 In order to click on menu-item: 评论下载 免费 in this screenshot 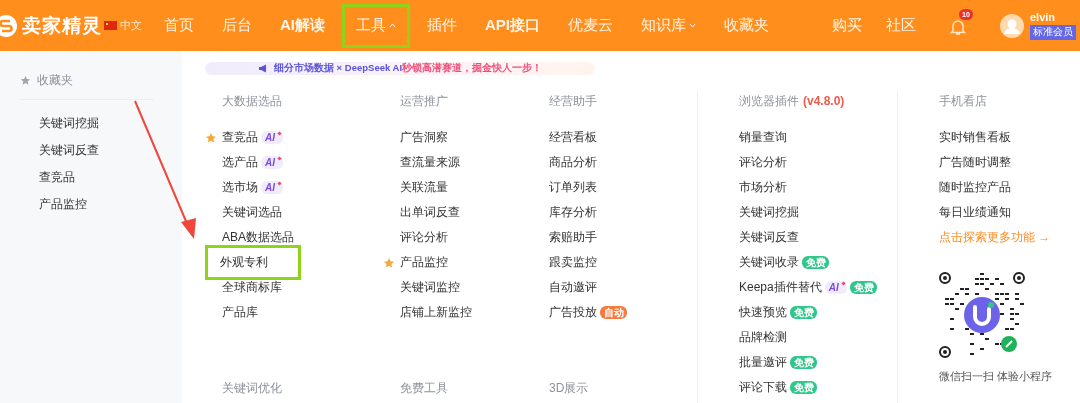, I will do `click(778, 387)`.